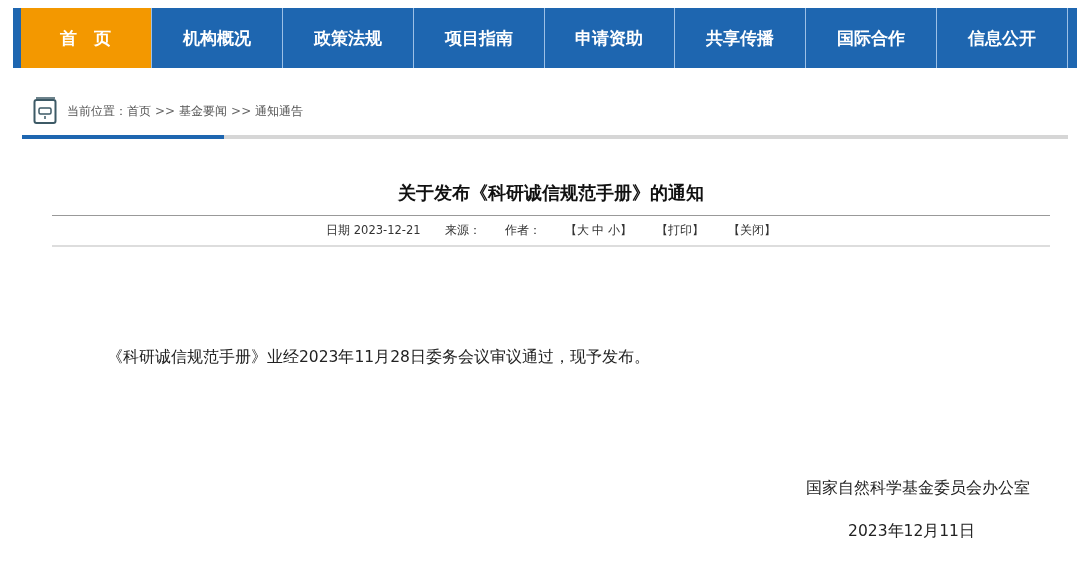  Describe the element at coordinates (462, 230) in the screenshot. I see `meta-text: 来源：` at that location.